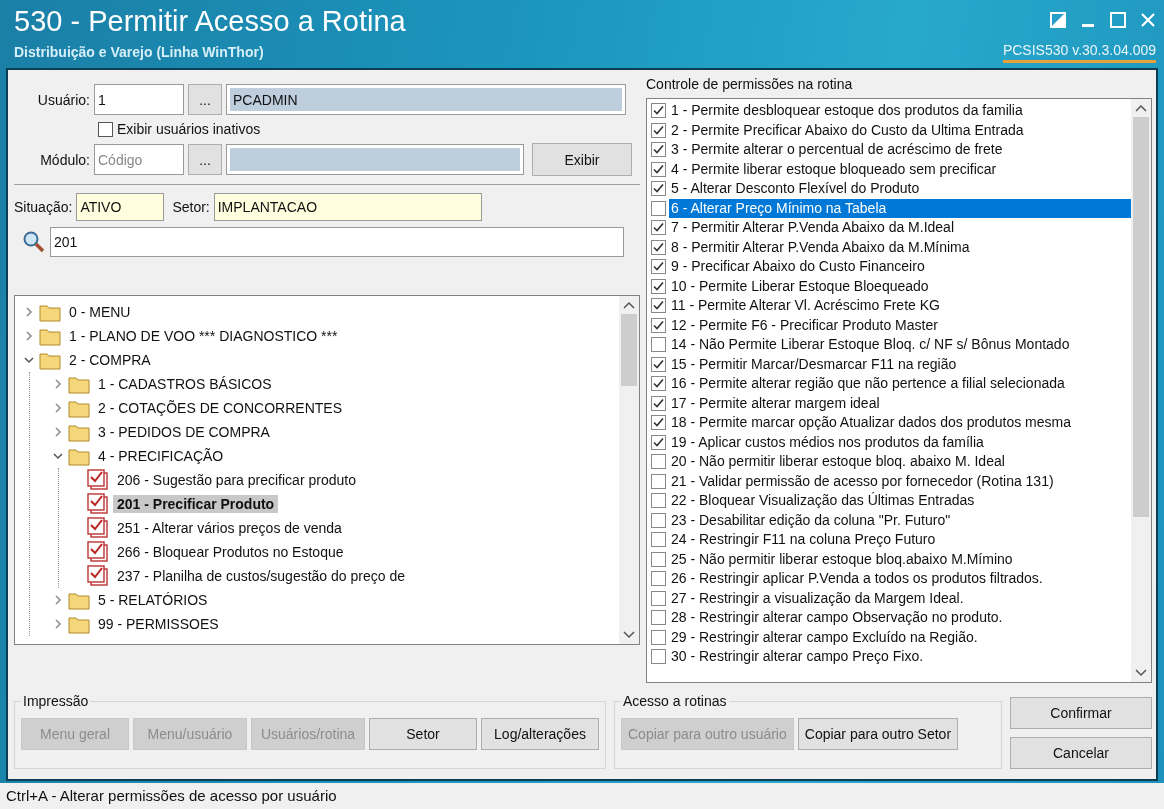 The height and width of the screenshot is (809, 1164). I want to click on permission-item: 25 - Não permitir liberar estoque bloq.abaixo M.Mímino, so click(900, 559).